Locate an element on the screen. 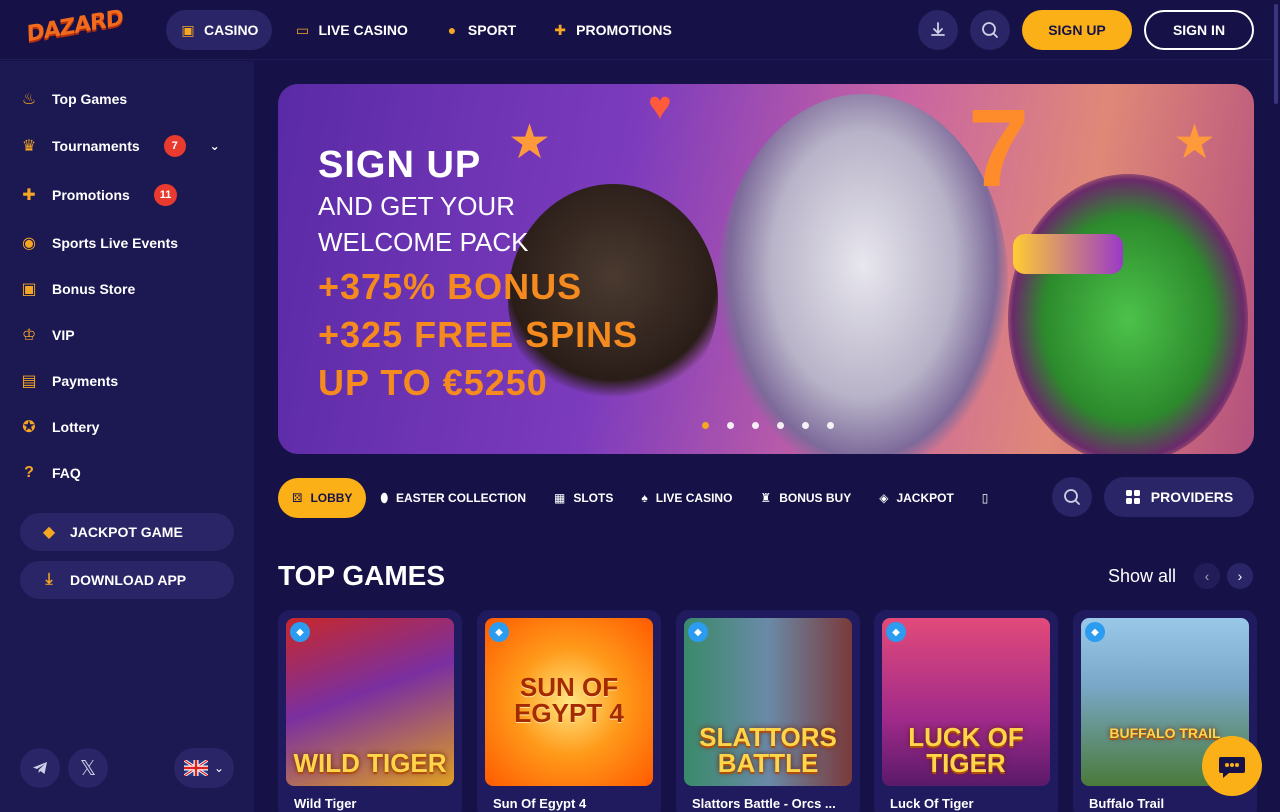 This screenshot has height=812, width=1280. sidebar-item-promotions: ✚ Promotions 11 is located at coordinates (99, 195).